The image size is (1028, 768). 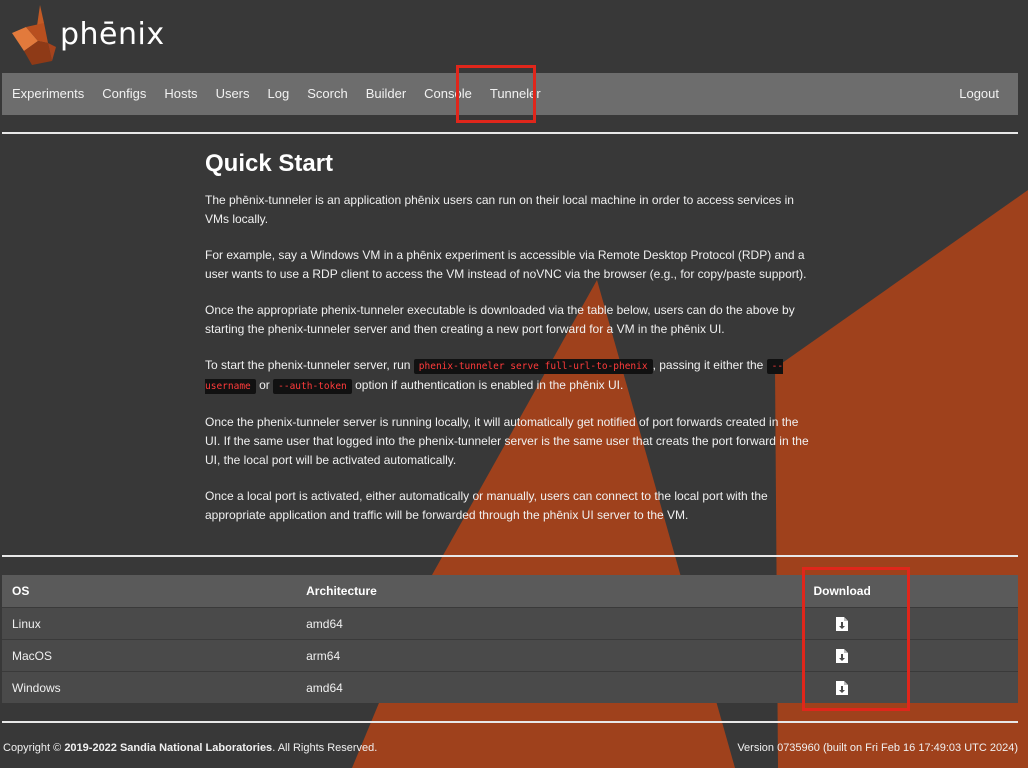 What do you see at coordinates (149, 623) in the screenshot?
I see `cell-os: Linux` at bounding box center [149, 623].